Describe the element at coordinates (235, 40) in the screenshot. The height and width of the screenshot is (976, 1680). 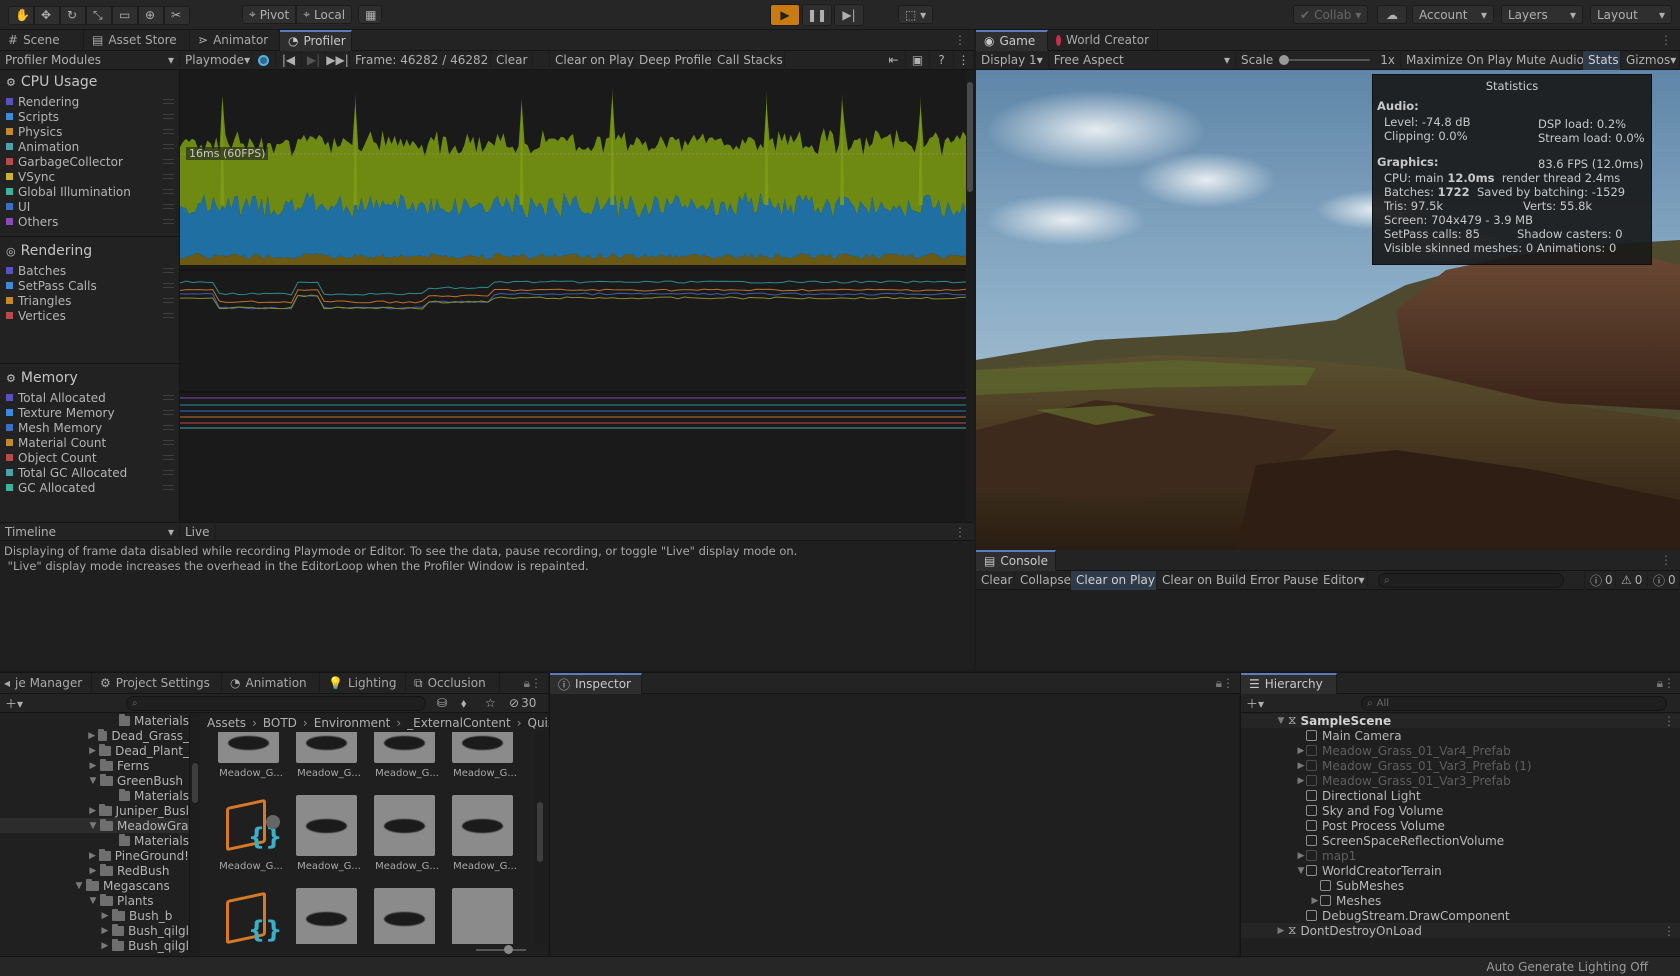
I see `tab-animator: ⋗ Animator` at that location.